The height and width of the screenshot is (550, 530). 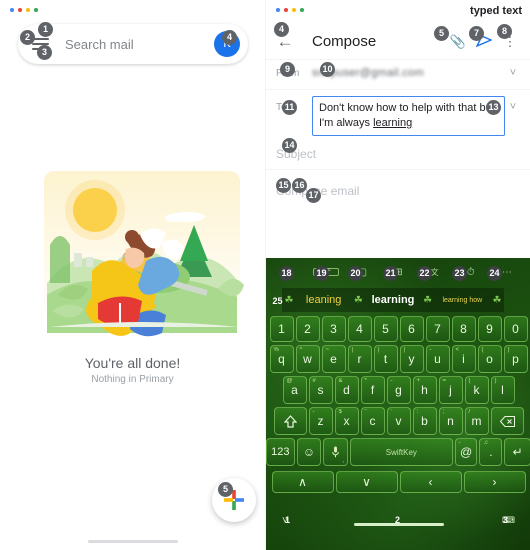 I want to click on backspace-icon, so click(x=507, y=421).